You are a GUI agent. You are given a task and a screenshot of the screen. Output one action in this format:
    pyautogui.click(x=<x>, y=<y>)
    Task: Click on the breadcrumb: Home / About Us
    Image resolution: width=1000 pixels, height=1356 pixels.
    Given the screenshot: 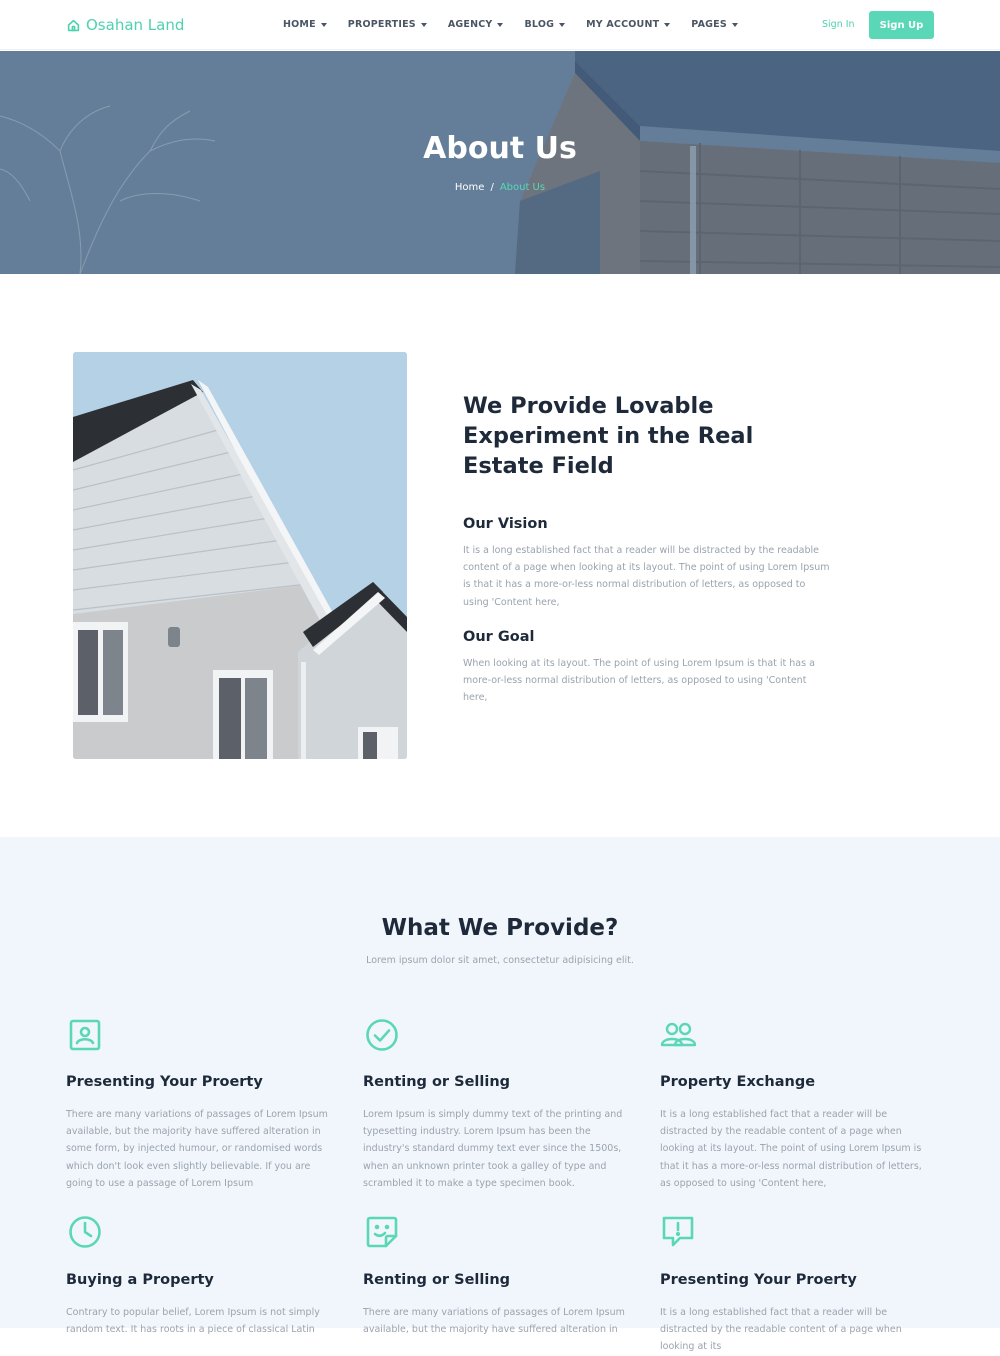 What is the action you would take?
    pyautogui.click(x=500, y=187)
    